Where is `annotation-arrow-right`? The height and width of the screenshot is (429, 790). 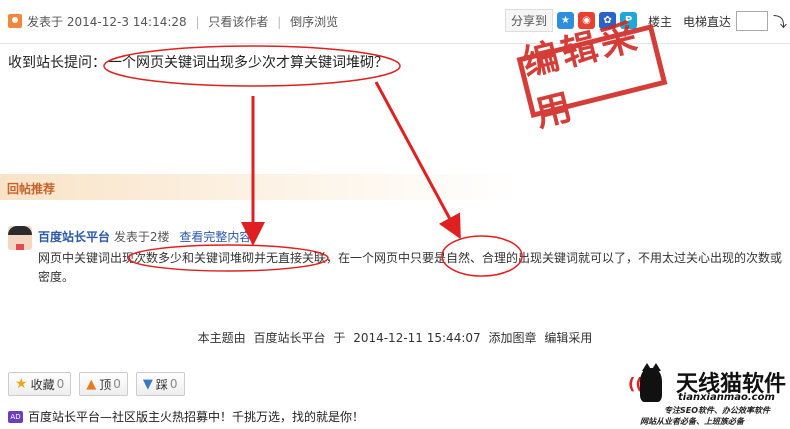
annotation-arrow-right is located at coordinates (417, 160).